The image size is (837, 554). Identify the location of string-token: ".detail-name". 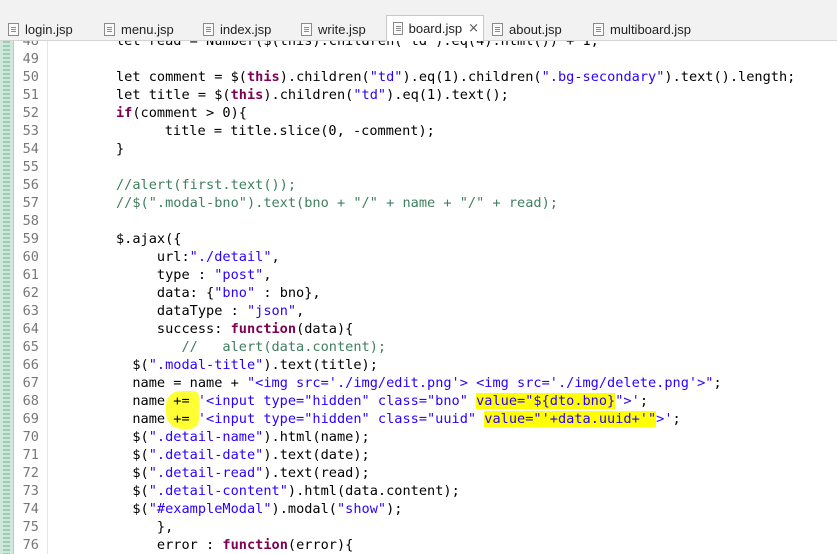
(206, 437).